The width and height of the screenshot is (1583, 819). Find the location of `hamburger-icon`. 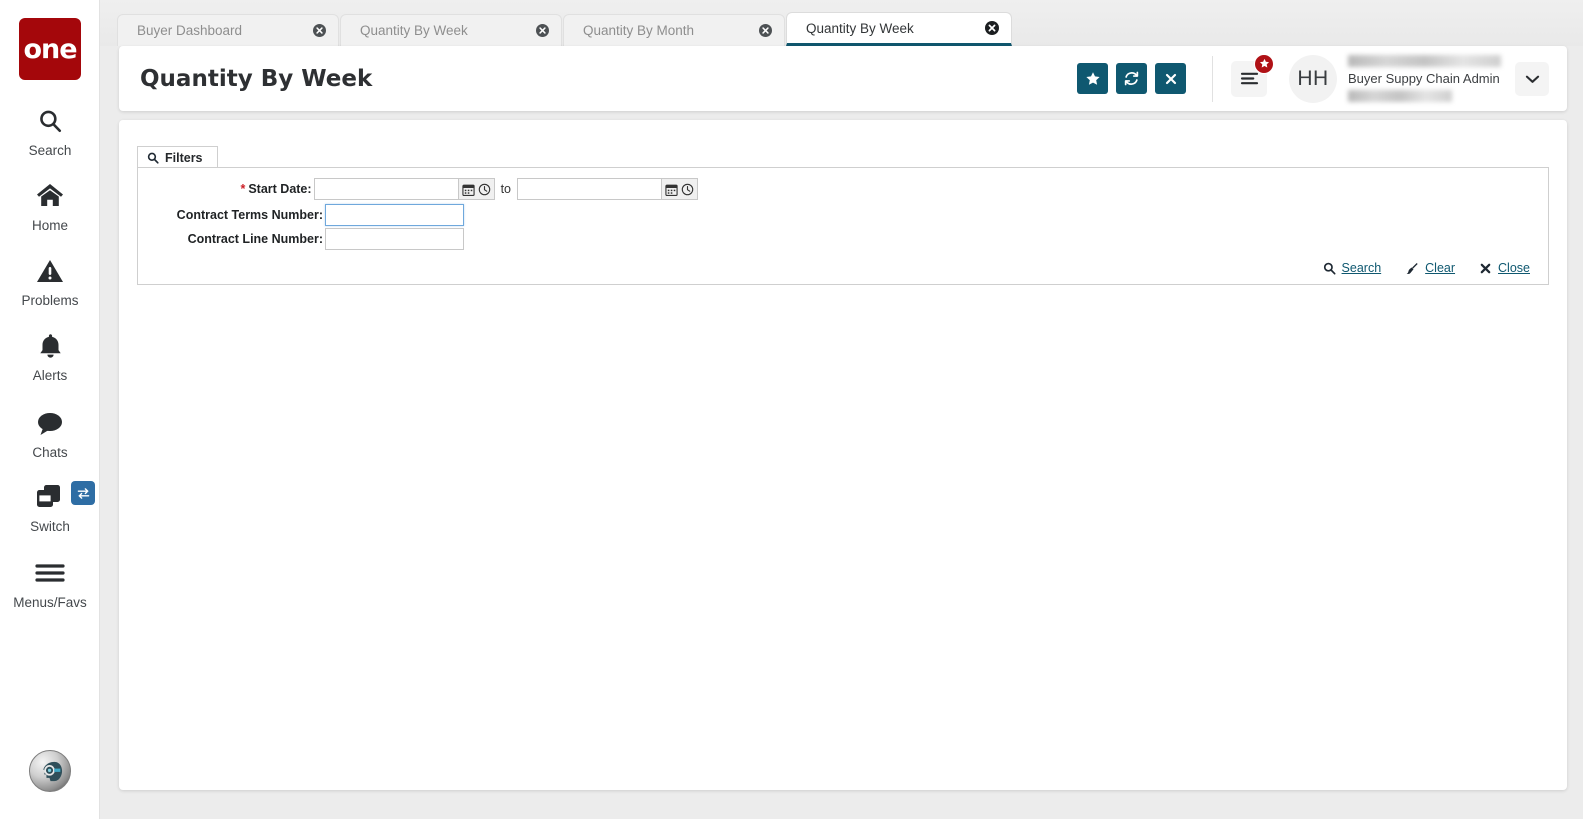

hamburger-icon is located at coordinates (50, 573).